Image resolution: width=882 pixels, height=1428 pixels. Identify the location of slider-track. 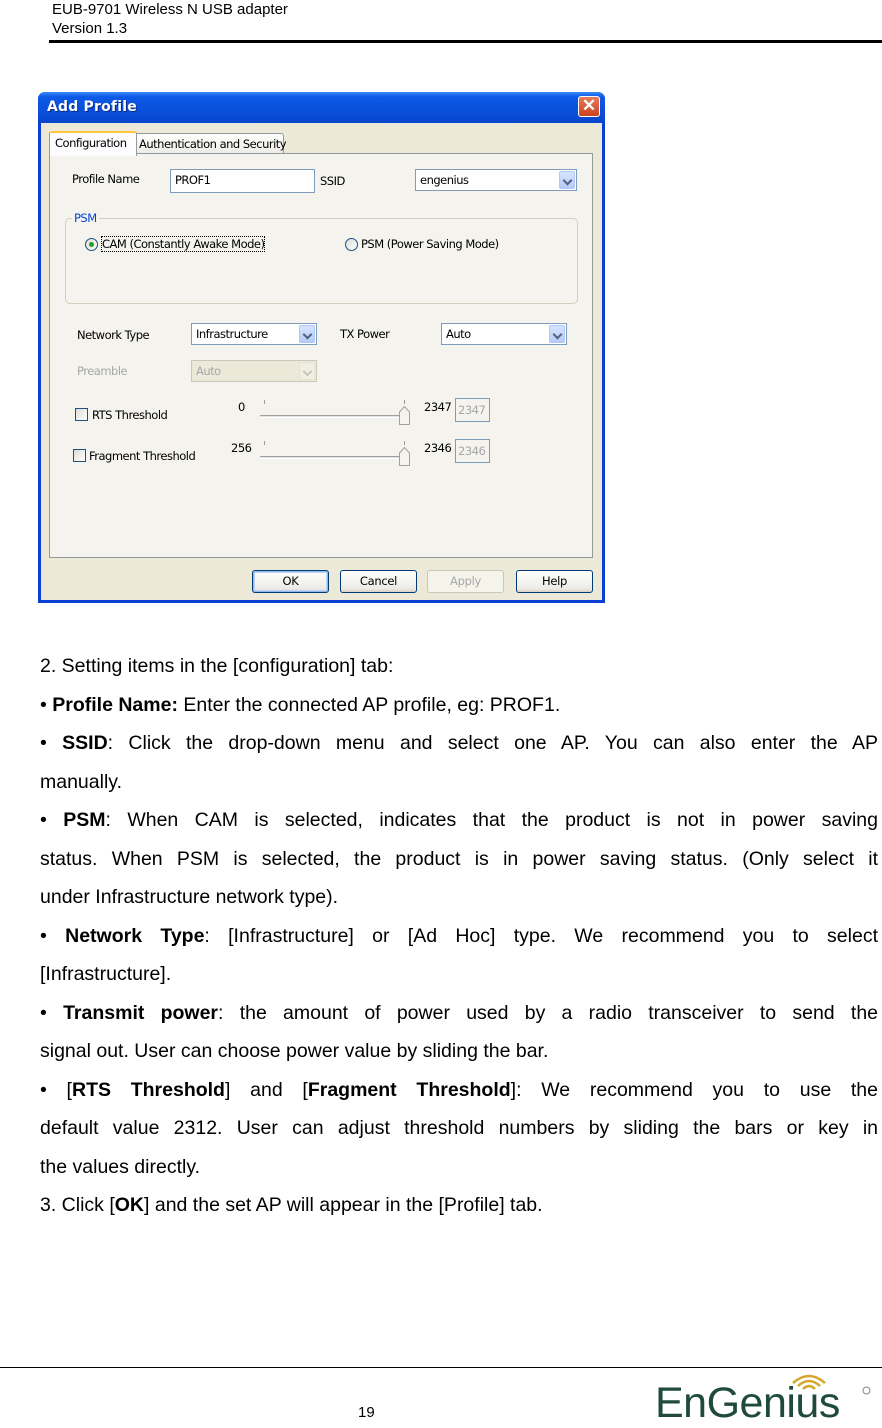
(333, 416).